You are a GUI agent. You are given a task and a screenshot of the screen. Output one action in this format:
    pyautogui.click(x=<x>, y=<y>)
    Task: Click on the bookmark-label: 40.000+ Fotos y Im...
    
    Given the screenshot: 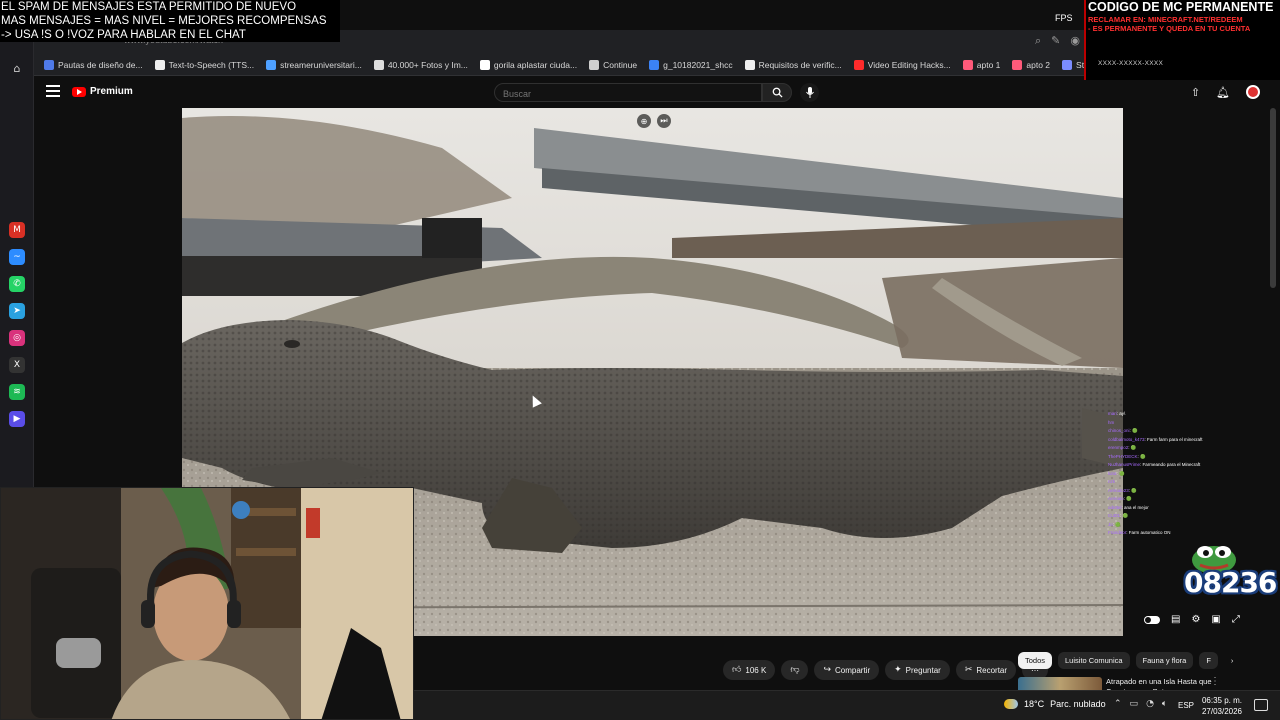 What is the action you would take?
    pyautogui.click(x=427, y=64)
    